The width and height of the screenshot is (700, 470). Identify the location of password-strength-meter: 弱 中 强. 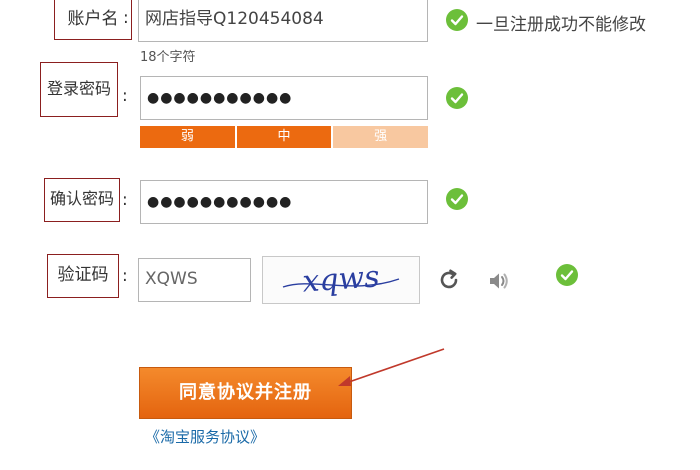
(284, 137).